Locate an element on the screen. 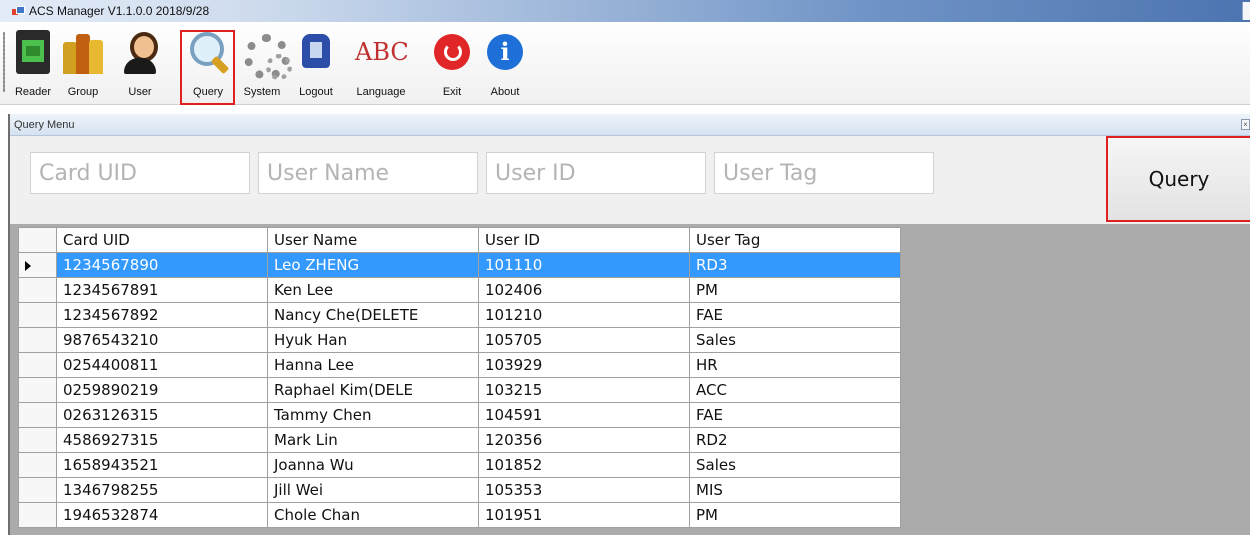  table-row: 0254400811 Hanna Lee 103929 HR is located at coordinates (459, 365).